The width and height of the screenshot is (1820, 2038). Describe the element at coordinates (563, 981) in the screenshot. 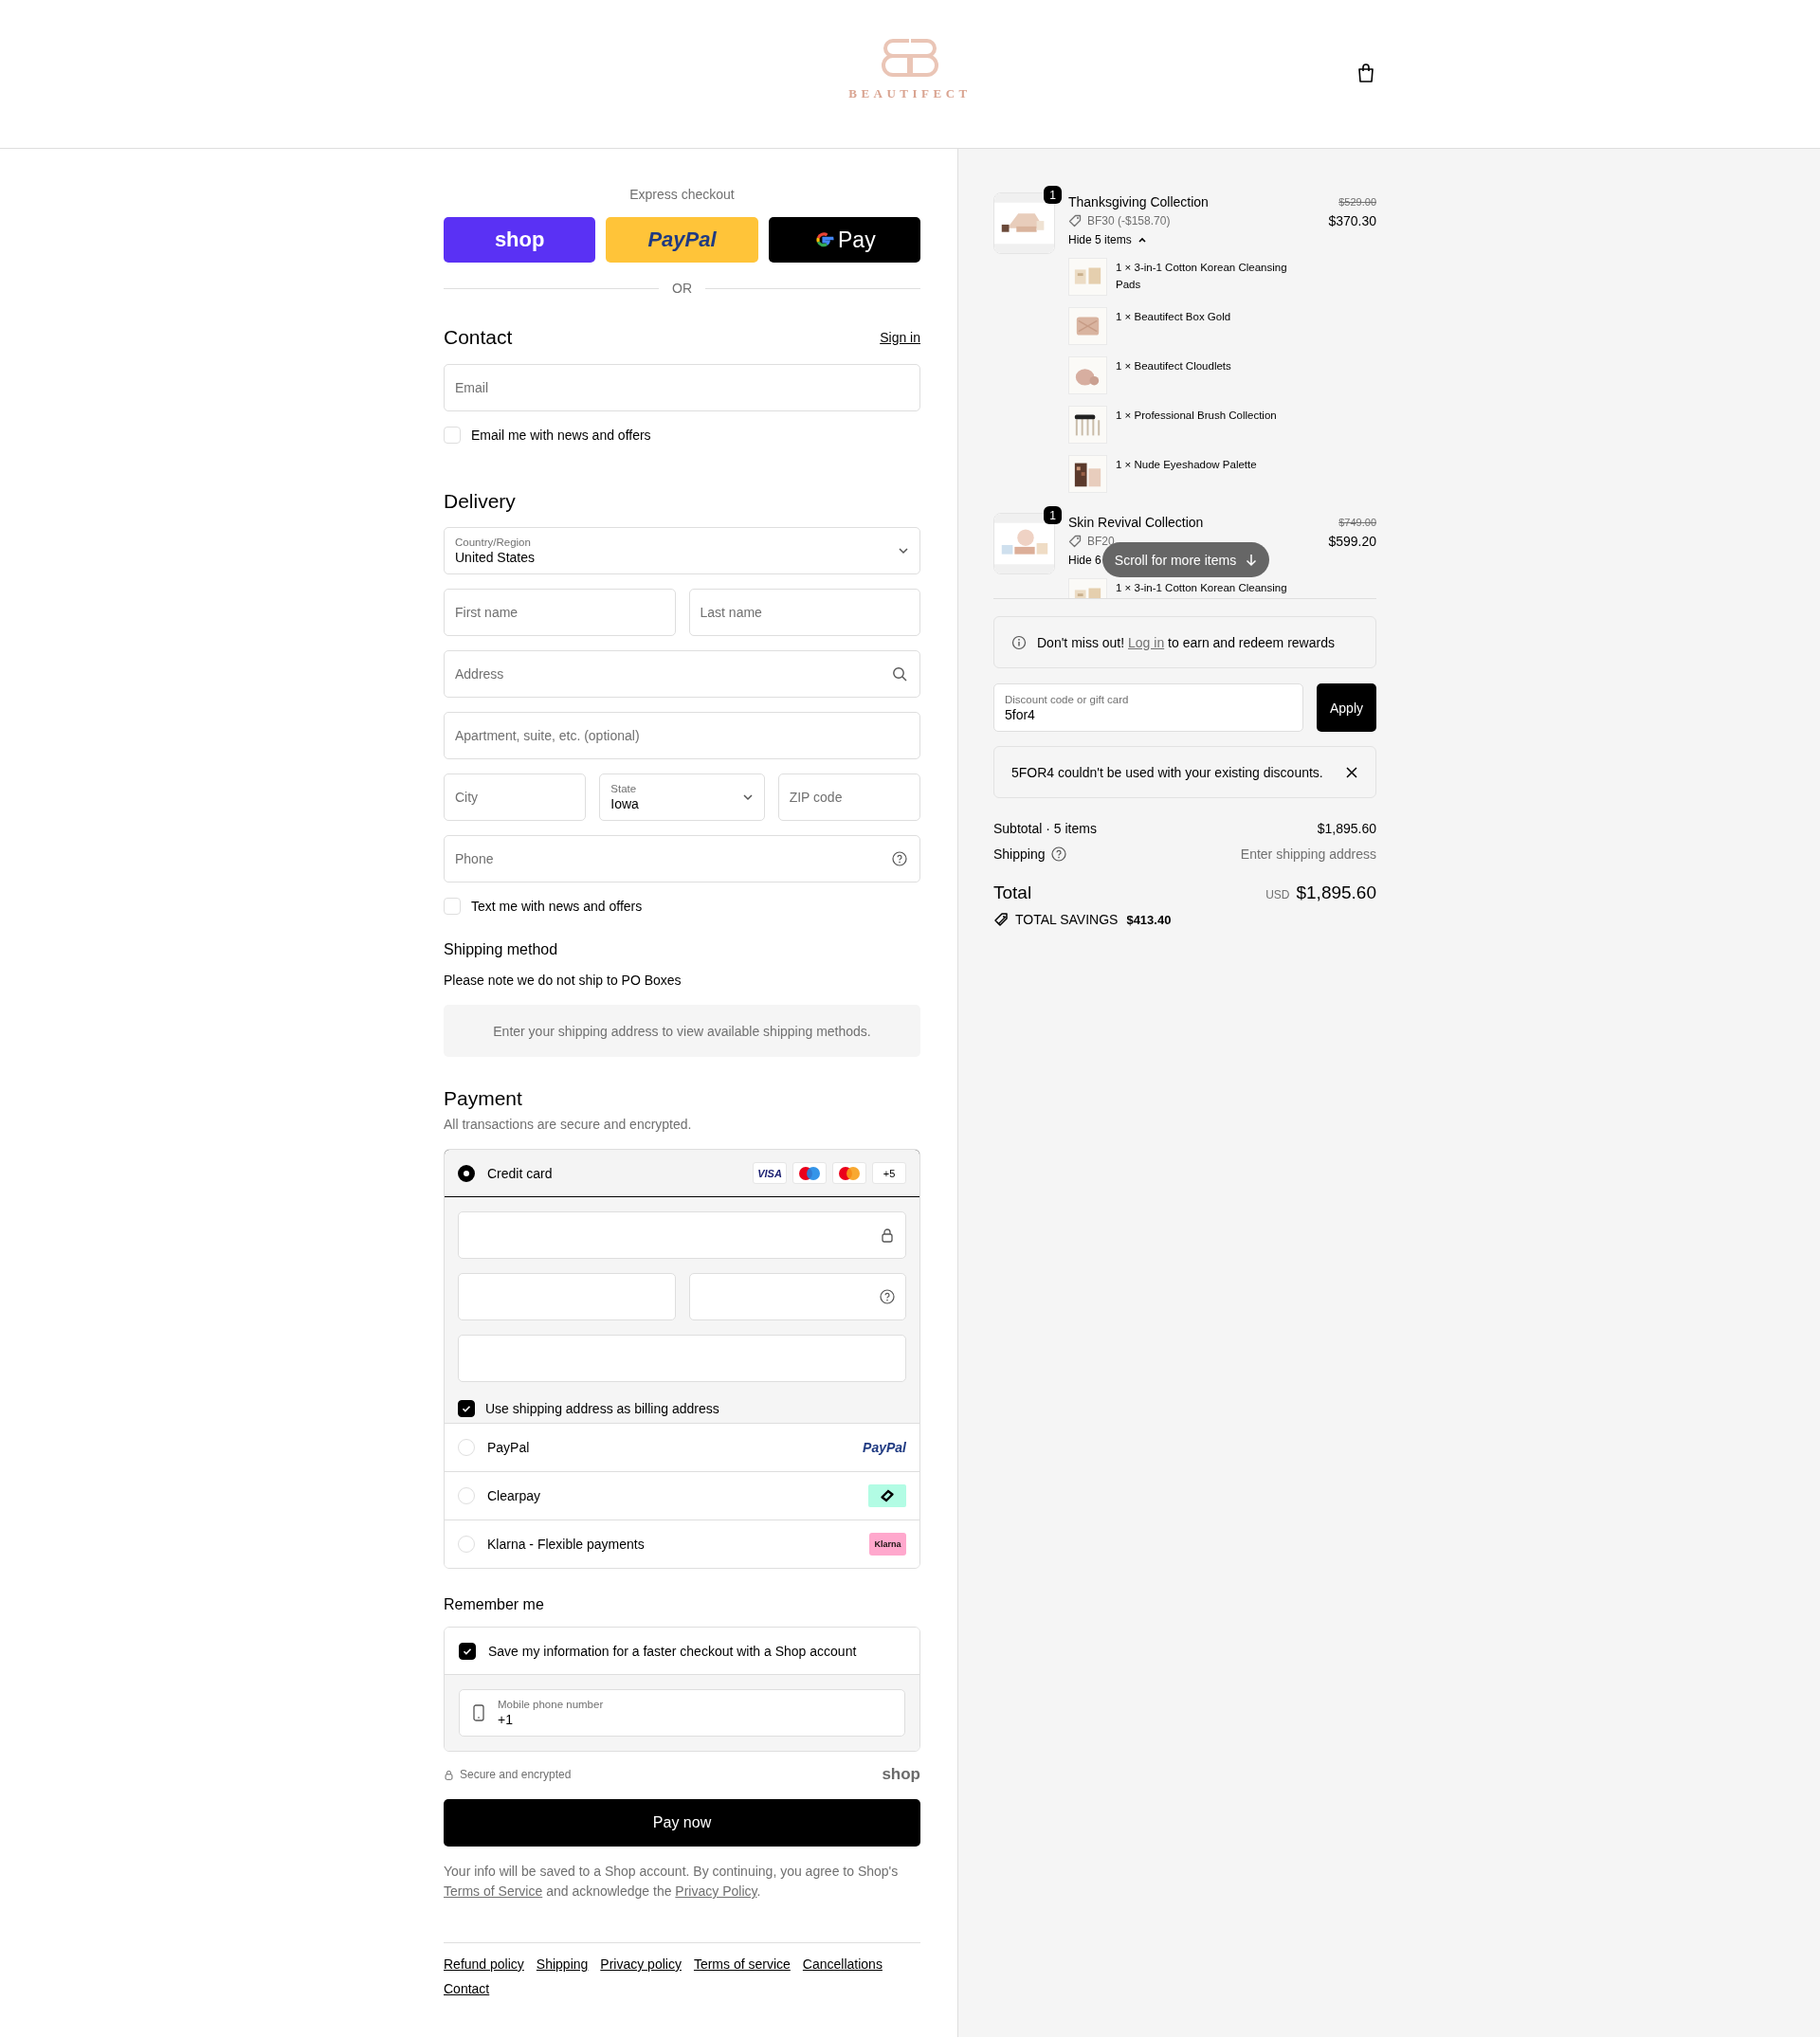

I see `shipping-note: Please note we do not ship to PO Boxes` at that location.